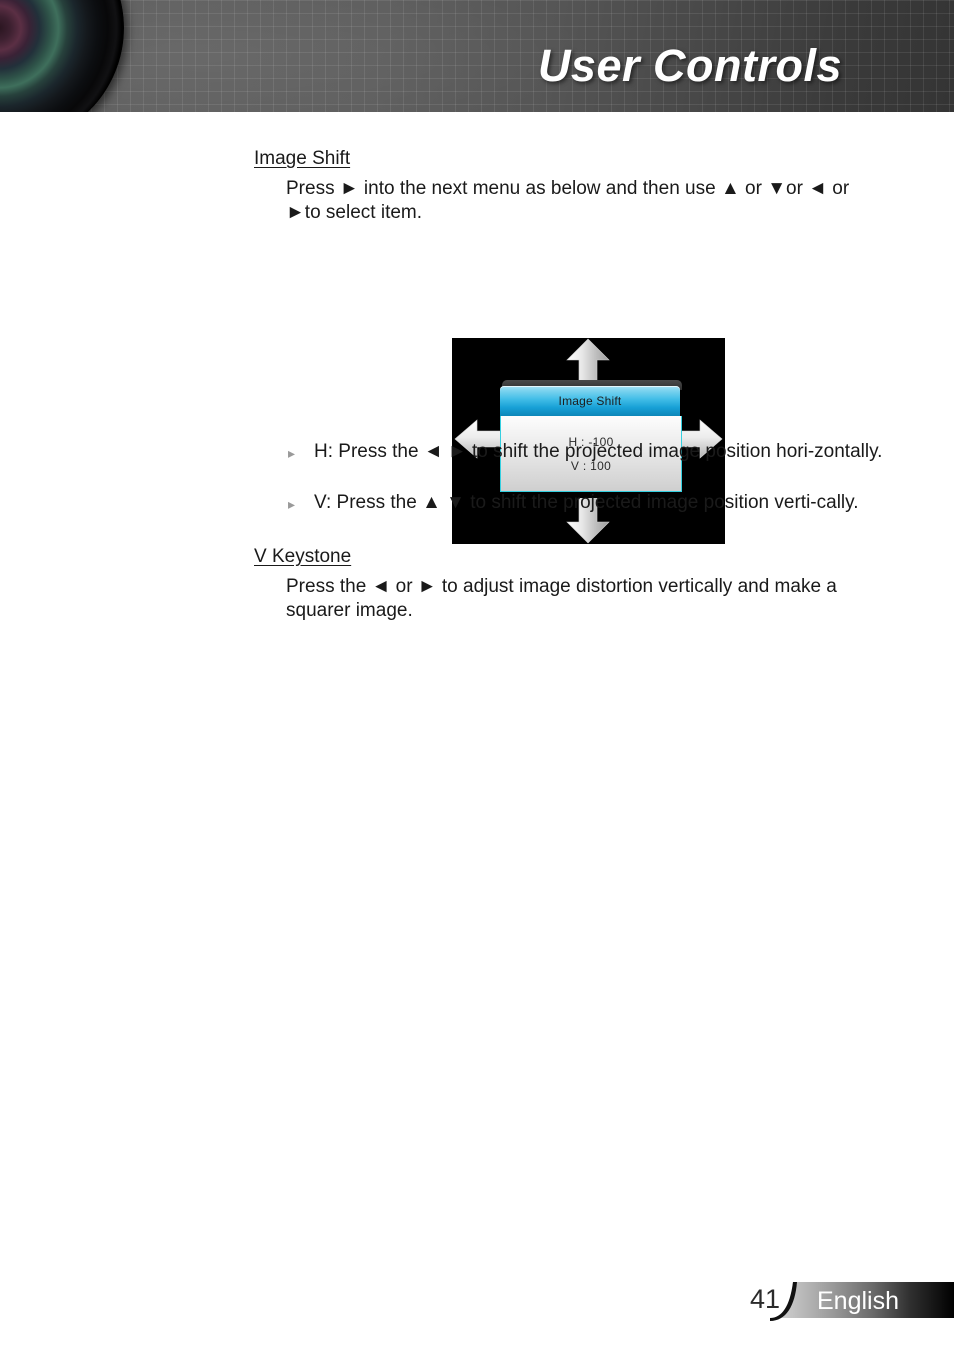 This screenshot has height=1354, width=954. Describe the element at coordinates (858, 1301) in the screenshot. I see `footer-language-label: English` at that location.